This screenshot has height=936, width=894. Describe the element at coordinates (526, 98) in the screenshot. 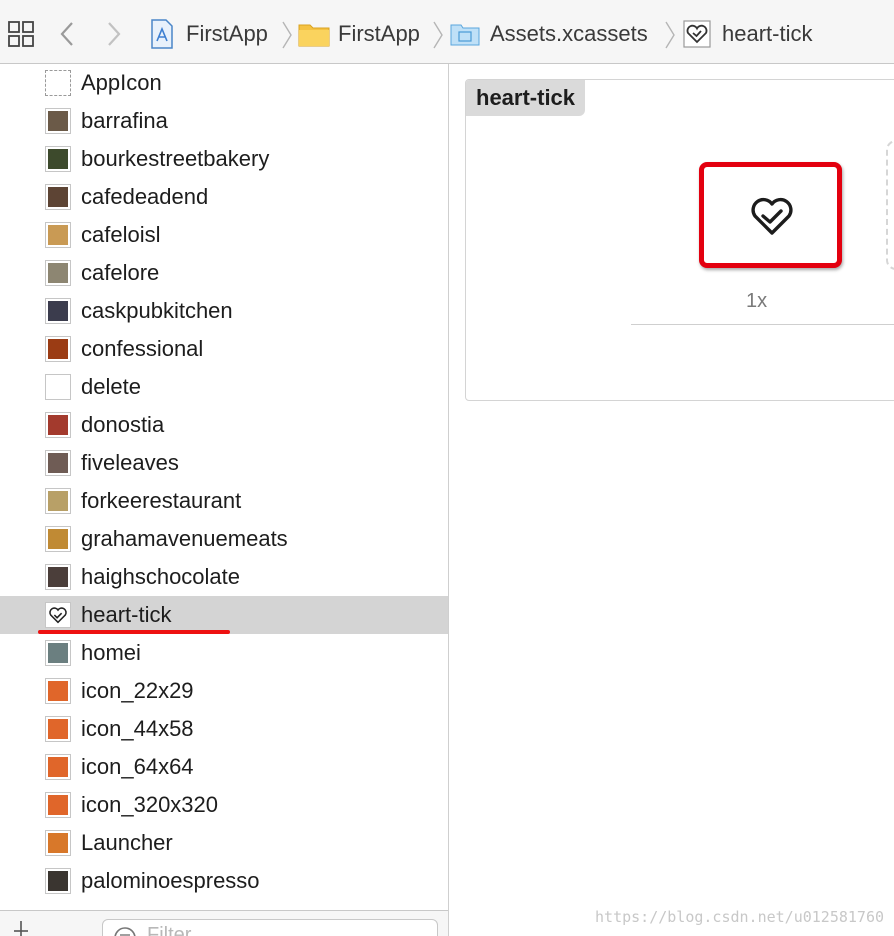

I see `asset-title: heart-tick` at that location.